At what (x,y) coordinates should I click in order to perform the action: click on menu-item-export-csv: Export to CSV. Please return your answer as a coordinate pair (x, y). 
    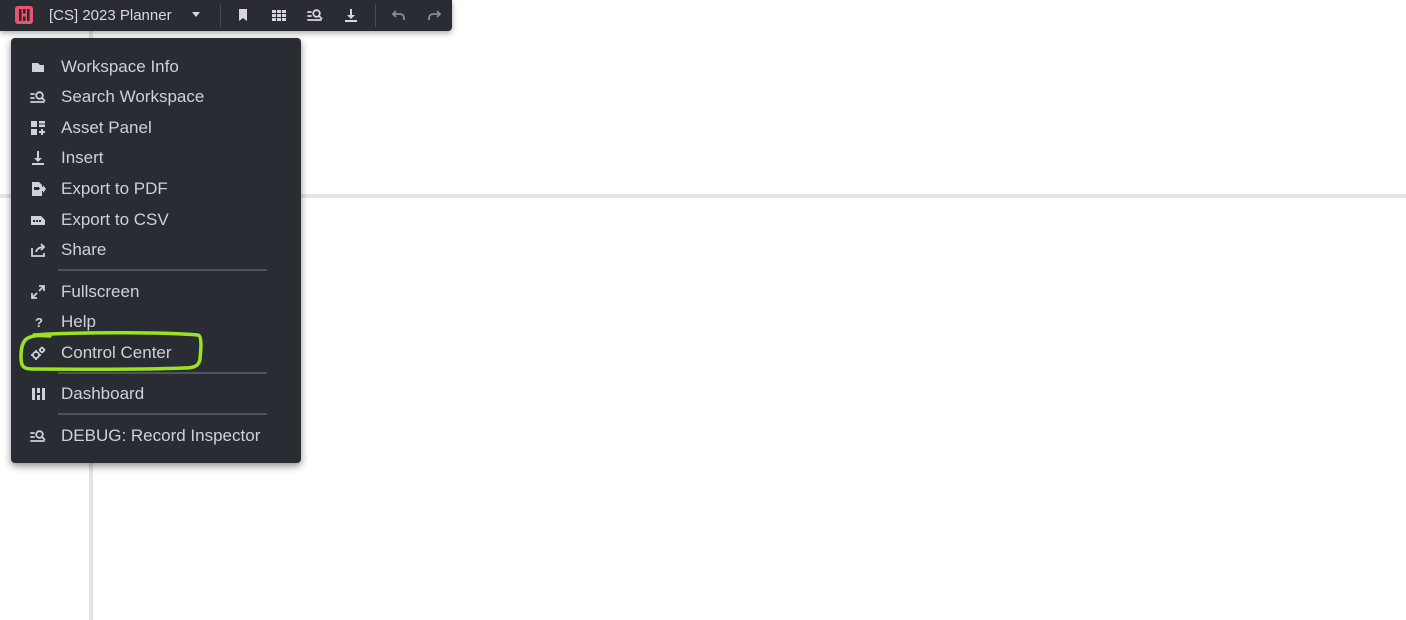
    Looking at the image, I should click on (156, 220).